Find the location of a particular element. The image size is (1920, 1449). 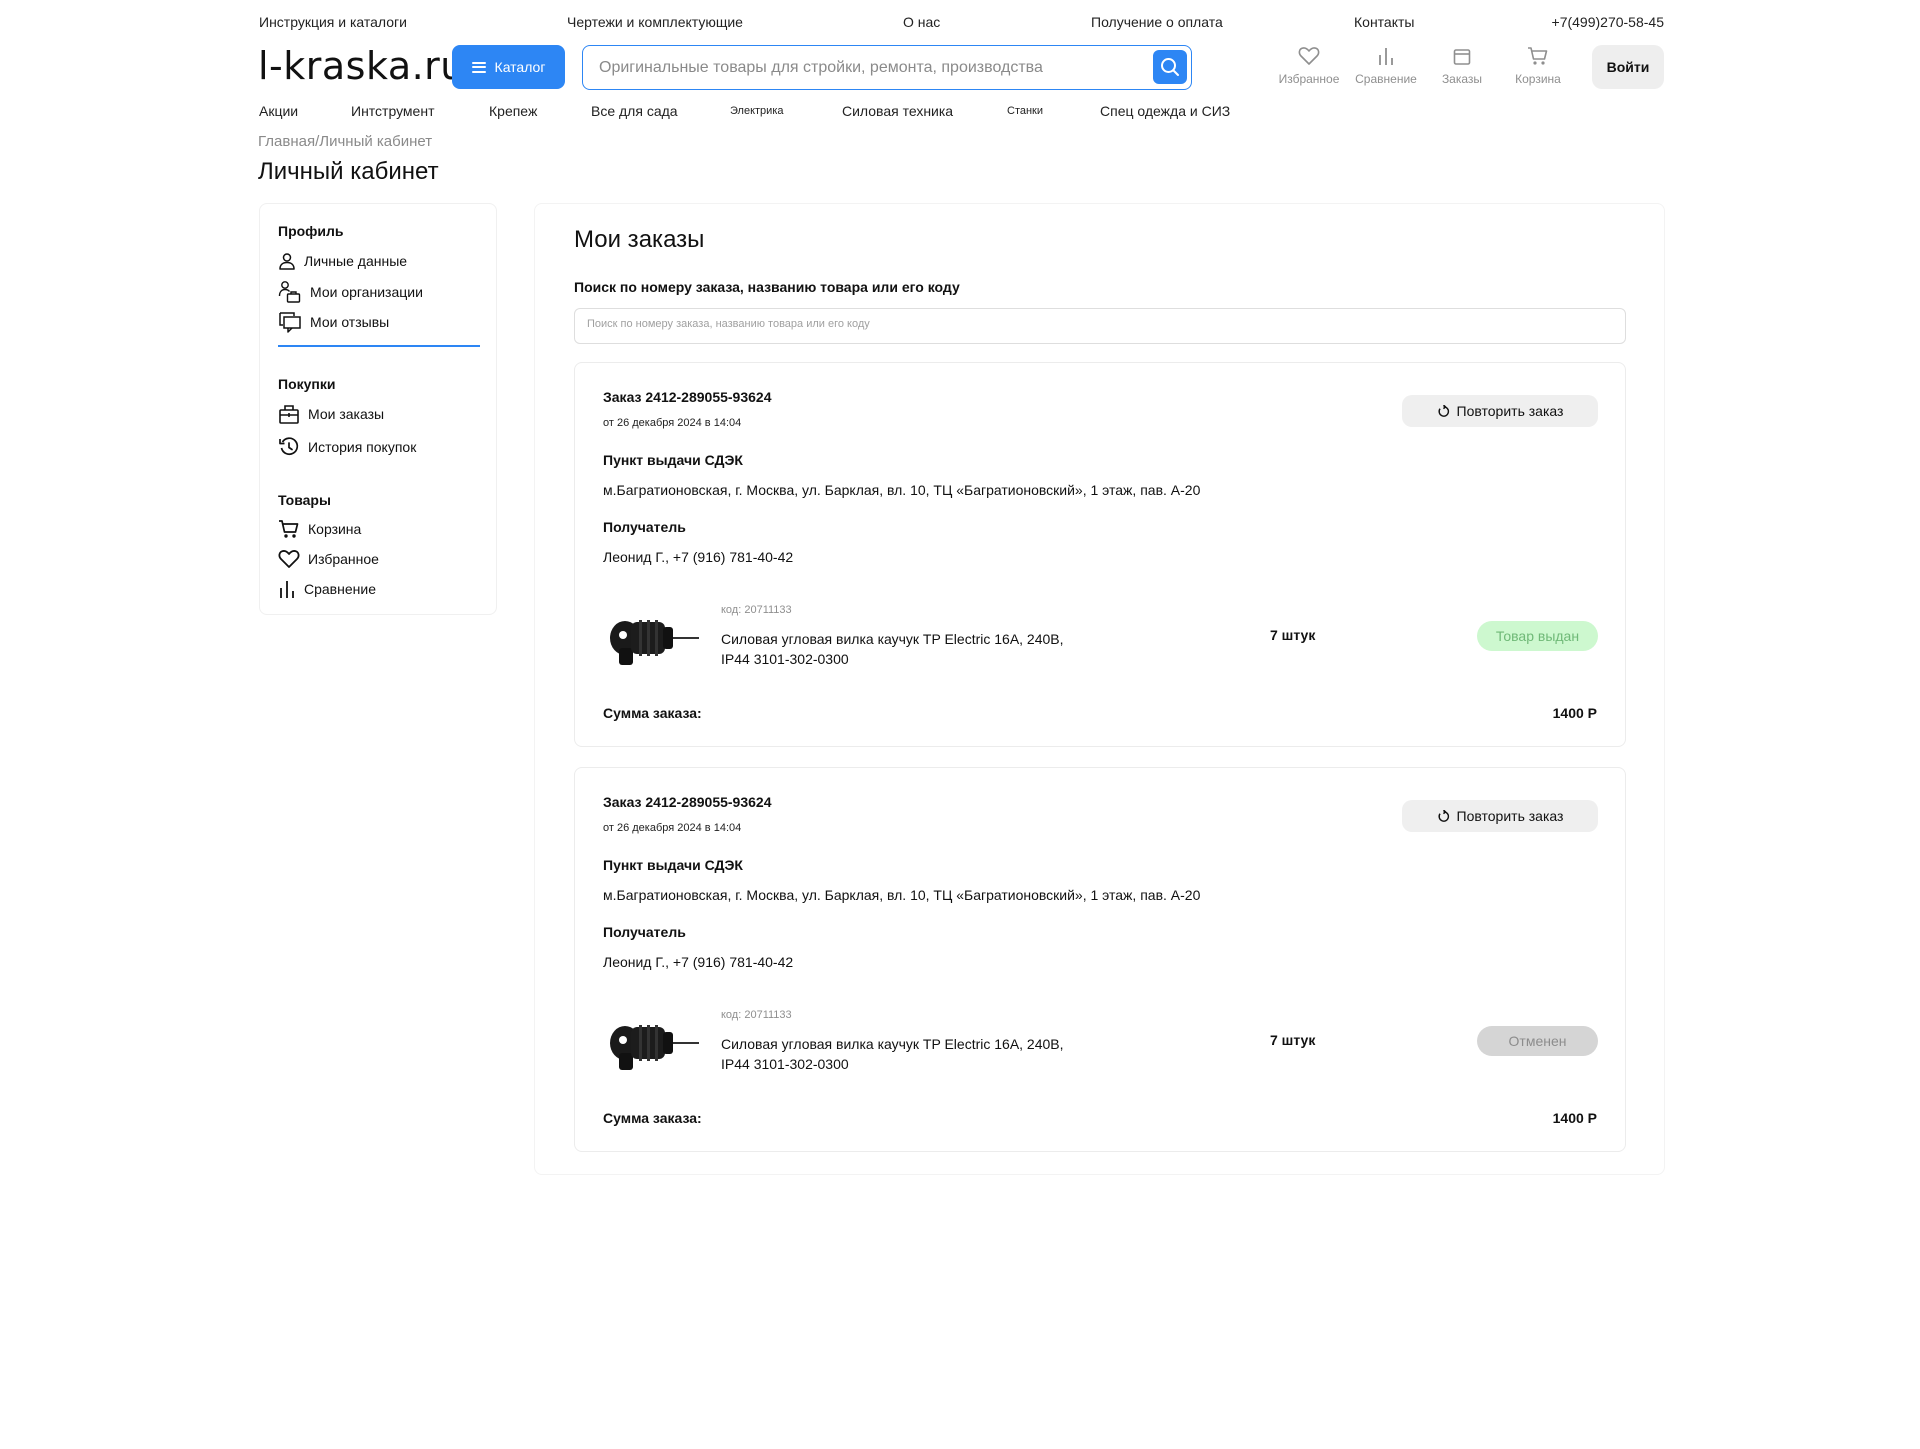

topbar-link-about: О нас is located at coordinates (921, 22).